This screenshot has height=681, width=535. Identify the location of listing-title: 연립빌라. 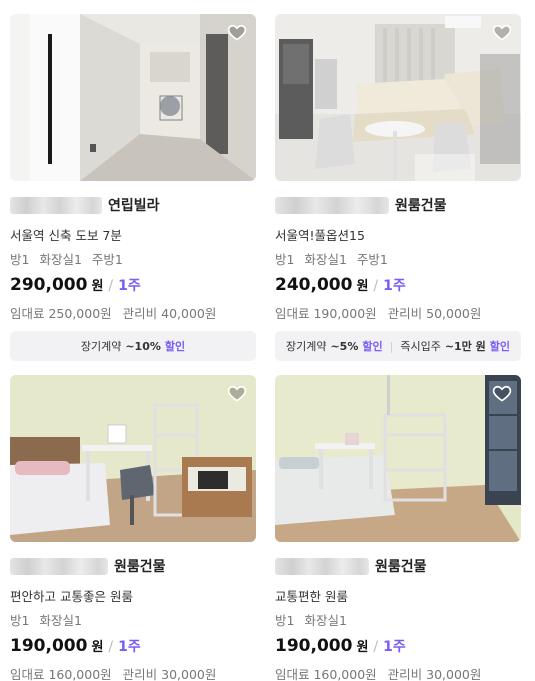
(133, 205).